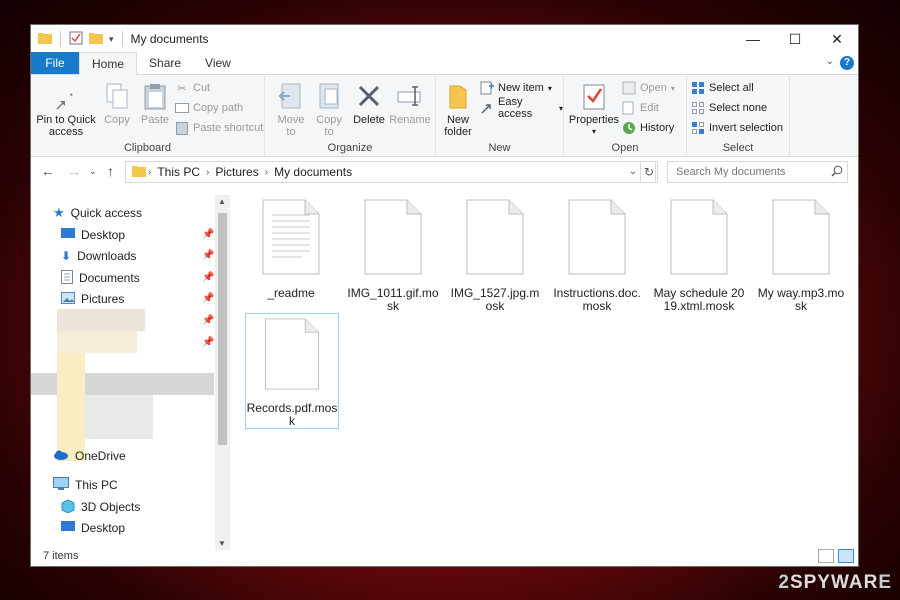 This screenshot has width=900, height=600. What do you see at coordinates (753, 39) in the screenshot?
I see `minimize-button: —` at bounding box center [753, 39].